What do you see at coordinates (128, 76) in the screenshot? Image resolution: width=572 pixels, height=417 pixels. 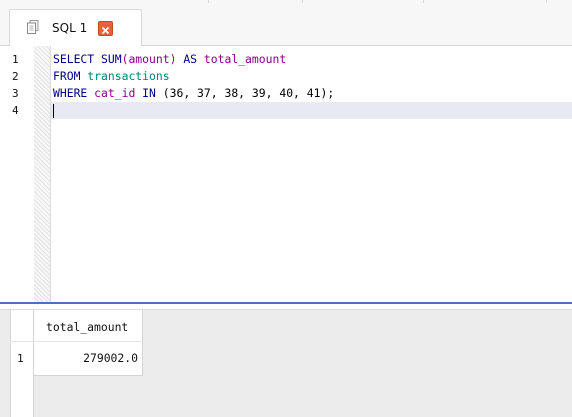 I see `sql-identifier: transactions` at bounding box center [128, 76].